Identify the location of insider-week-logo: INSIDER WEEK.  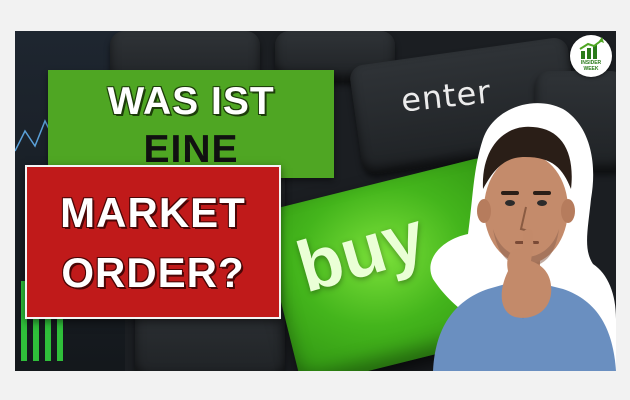
(591, 56).